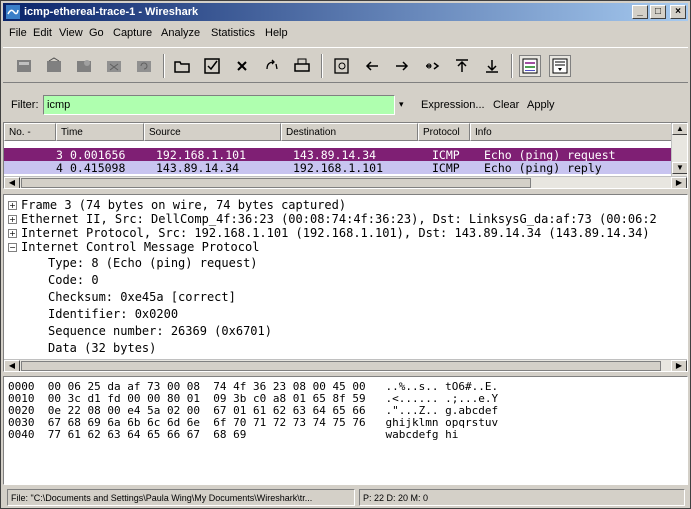  Describe the element at coordinates (571, 132) in the screenshot. I see `column-header-info: Info` at that location.